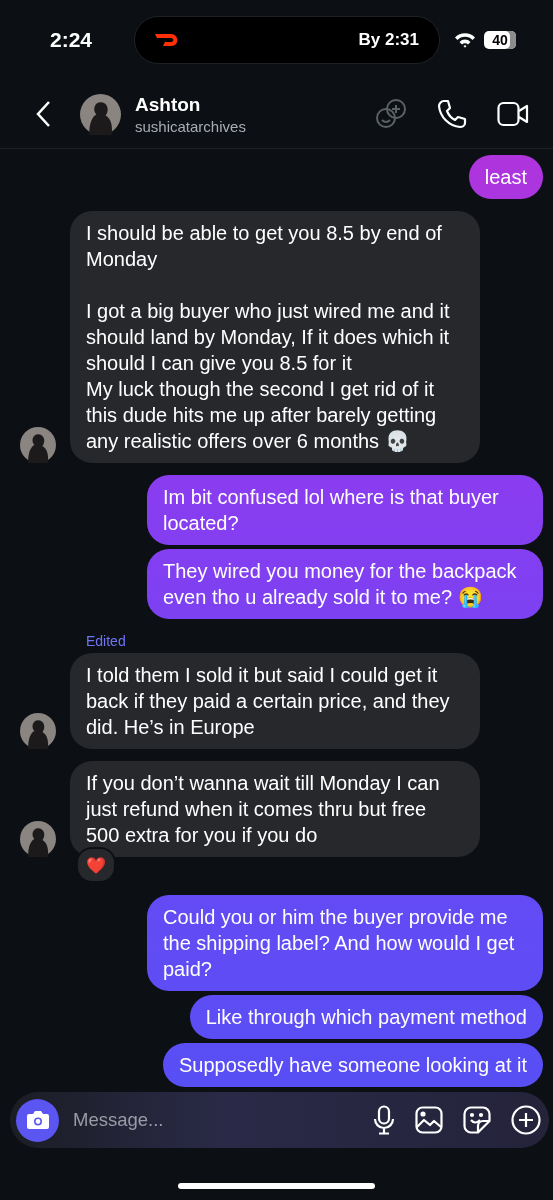 The height and width of the screenshot is (1200, 553). I want to click on camera-icon, so click(37, 1120).